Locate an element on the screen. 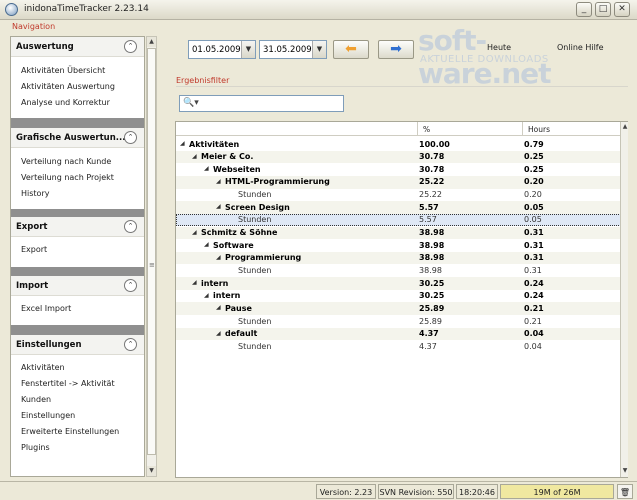  column-header-hours: Hours is located at coordinates (575, 129).